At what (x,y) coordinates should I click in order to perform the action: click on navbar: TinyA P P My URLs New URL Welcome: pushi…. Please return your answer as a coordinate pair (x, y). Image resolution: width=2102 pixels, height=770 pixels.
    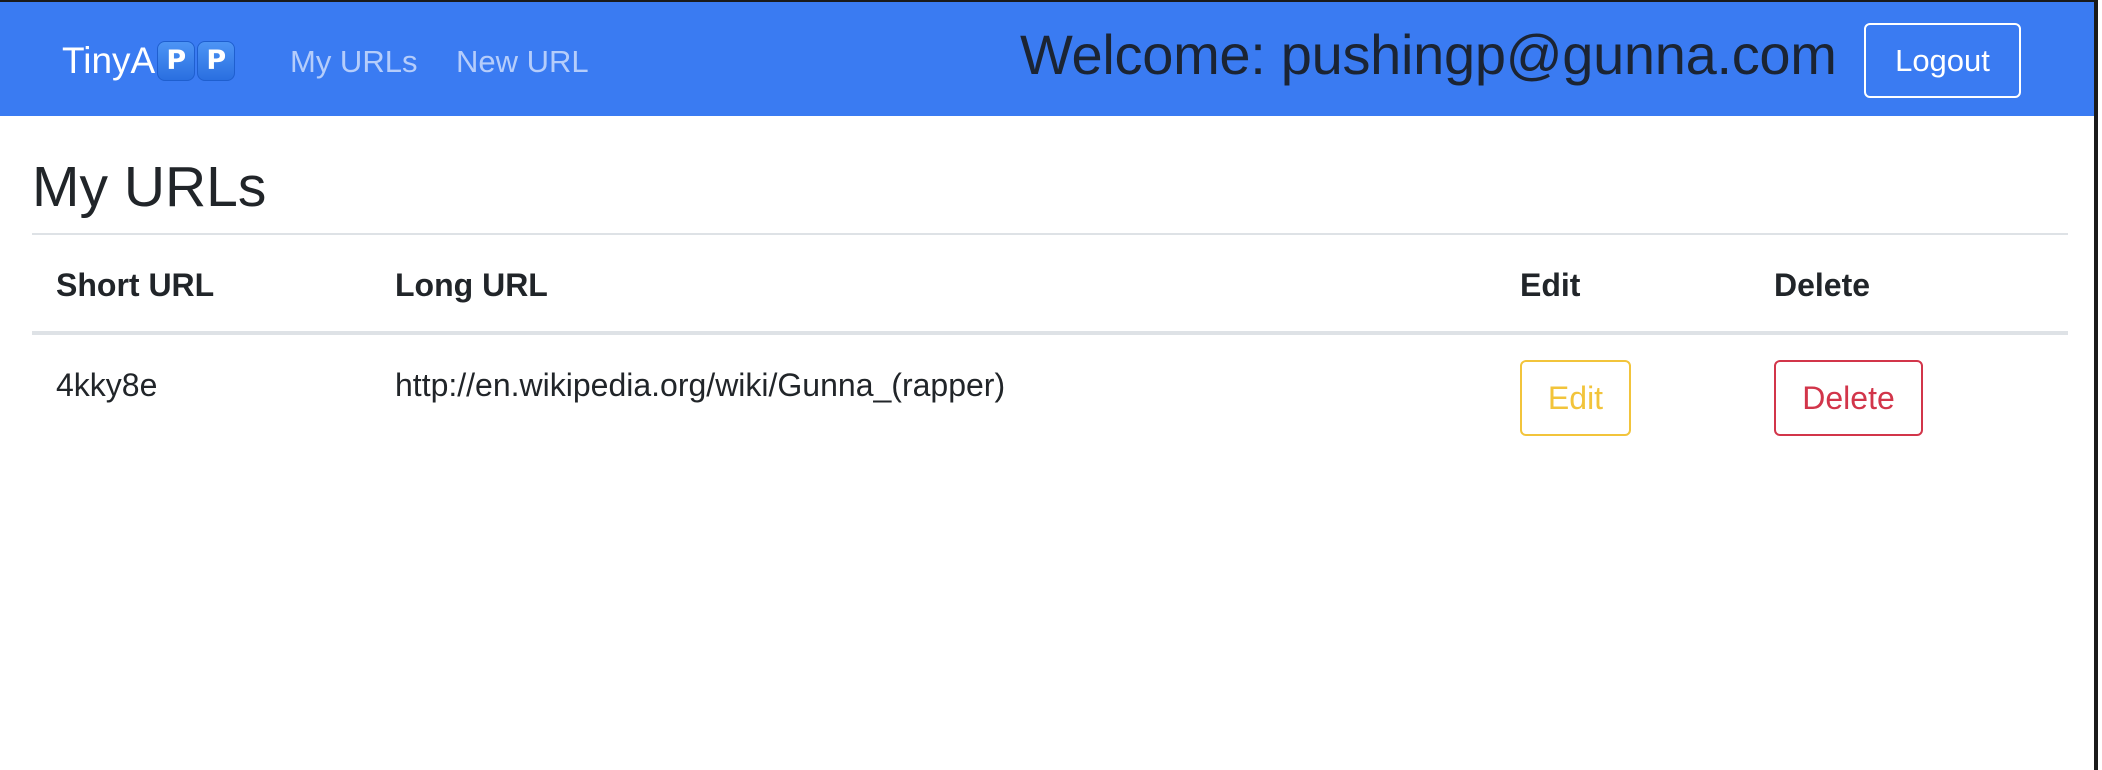
    Looking at the image, I should click on (1047, 59).